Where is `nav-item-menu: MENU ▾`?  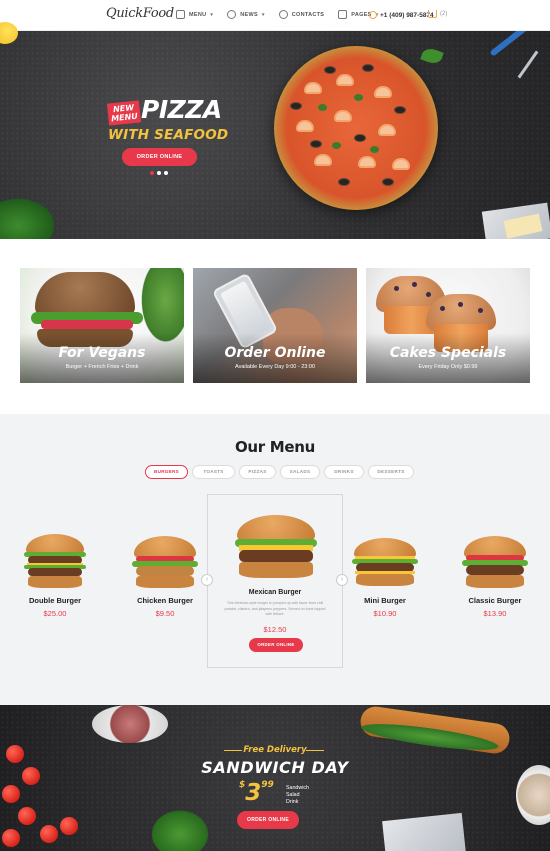 nav-item-menu: MENU ▾ is located at coordinates (194, 14).